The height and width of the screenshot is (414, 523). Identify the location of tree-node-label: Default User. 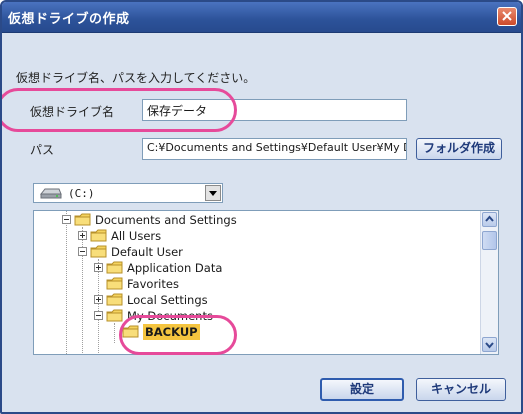
(147, 252).